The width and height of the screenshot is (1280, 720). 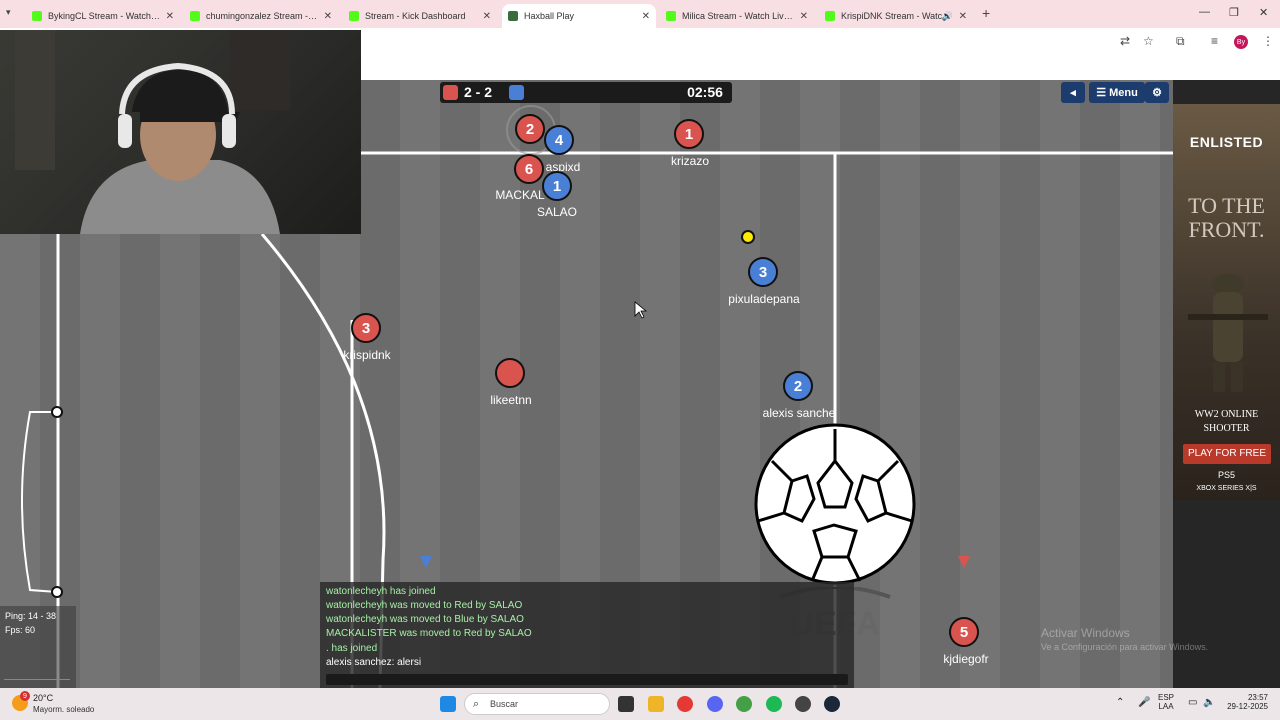 What do you see at coordinates (511, 400) in the screenshot?
I see `player-name: likeetnn` at bounding box center [511, 400].